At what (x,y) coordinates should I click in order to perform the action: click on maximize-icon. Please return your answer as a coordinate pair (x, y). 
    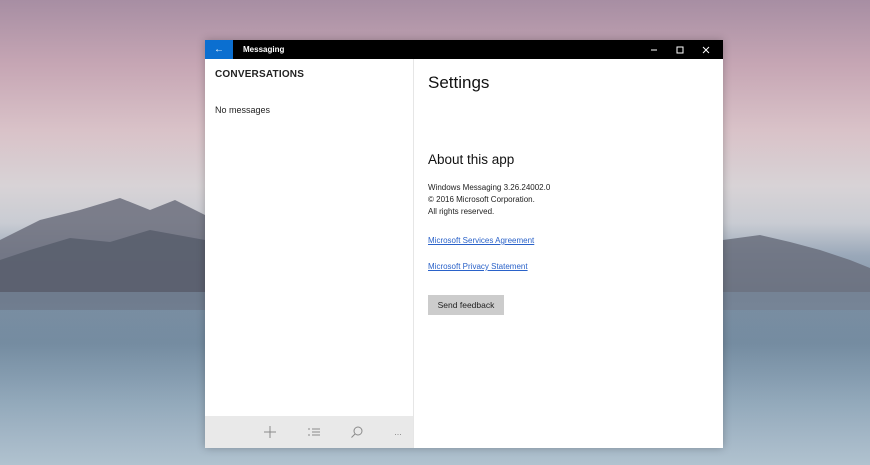
    Looking at the image, I should click on (680, 49).